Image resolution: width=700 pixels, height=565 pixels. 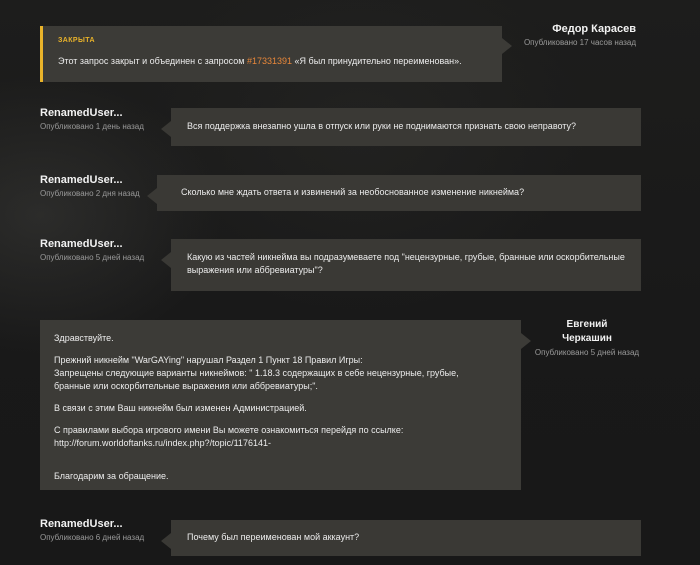 I want to click on message-meta: RenamedUser... Опубликовано 2 дня назад, so click(x=90, y=186).